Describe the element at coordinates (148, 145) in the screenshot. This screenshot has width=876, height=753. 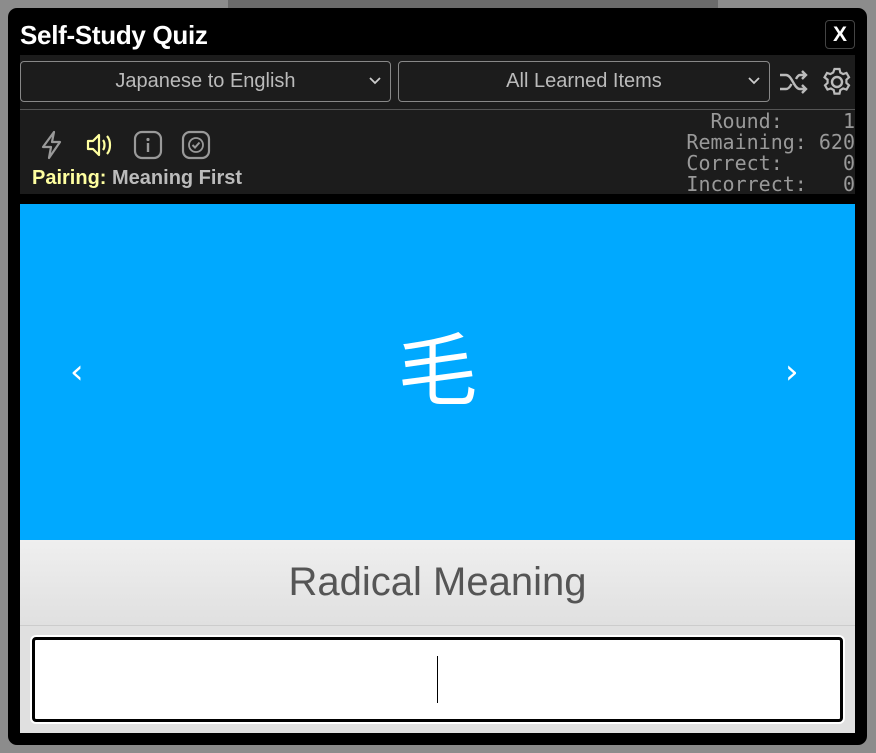
I see `info-icon` at that location.